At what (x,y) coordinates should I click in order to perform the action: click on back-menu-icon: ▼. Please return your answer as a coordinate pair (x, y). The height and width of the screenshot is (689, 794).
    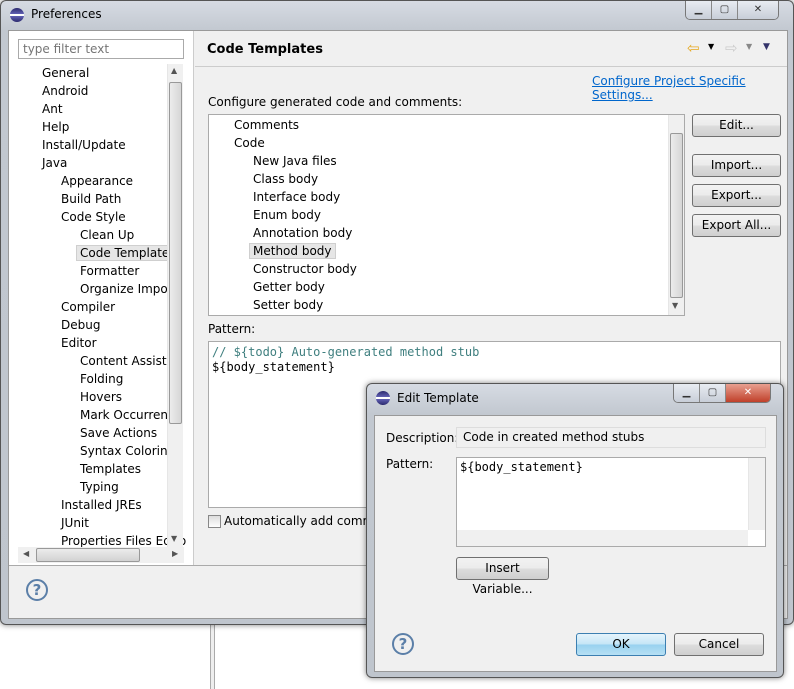
    Looking at the image, I should click on (711, 46).